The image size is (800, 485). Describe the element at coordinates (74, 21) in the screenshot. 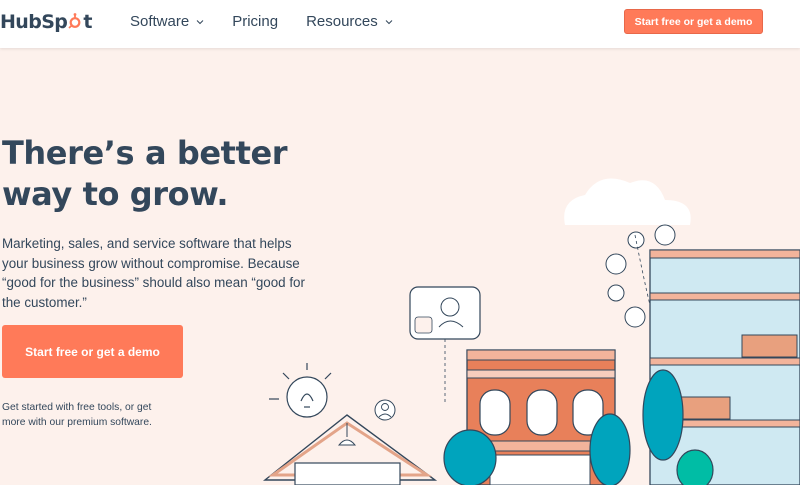

I see `sprocket-icon` at that location.